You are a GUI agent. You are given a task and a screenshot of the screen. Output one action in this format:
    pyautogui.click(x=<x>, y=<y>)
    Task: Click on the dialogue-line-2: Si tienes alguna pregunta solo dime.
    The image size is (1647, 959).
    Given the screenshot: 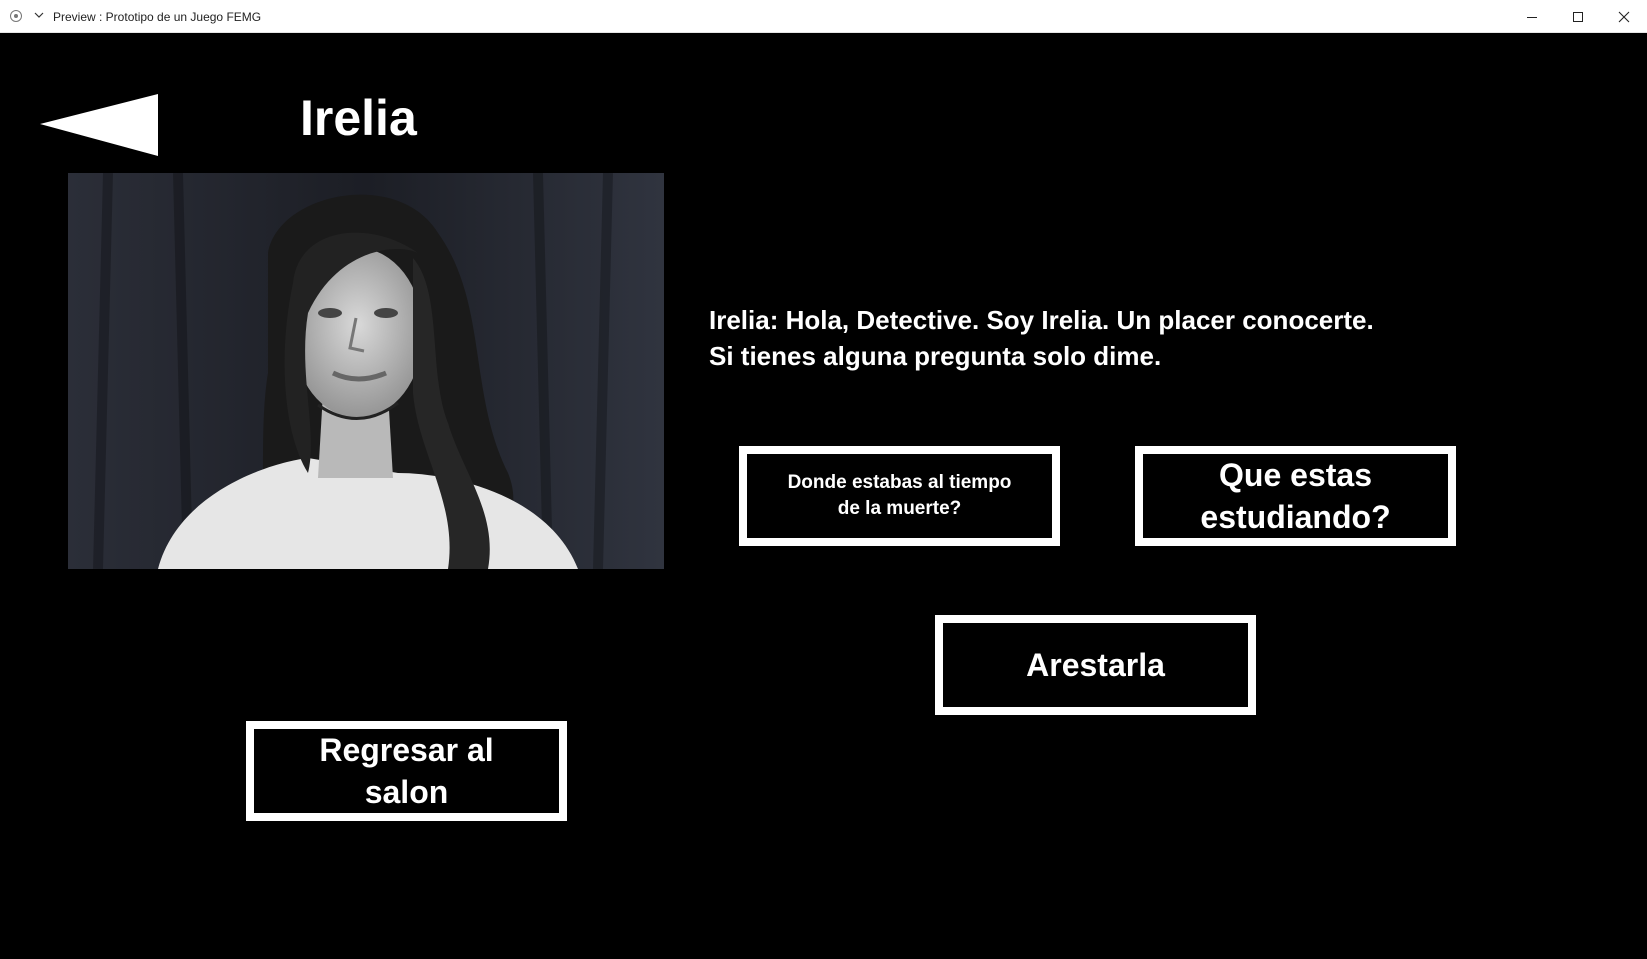 What is the action you would take?
    pyautogui.click(x=935, y=356)
    